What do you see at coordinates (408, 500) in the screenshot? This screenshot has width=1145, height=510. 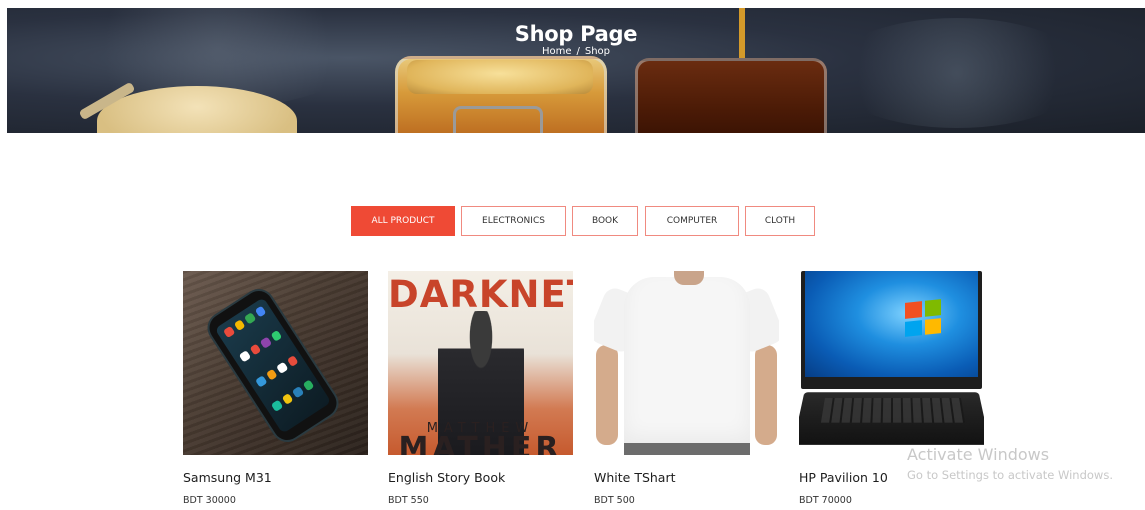 I see `product-price: BDT 550` at bounding box center [408, 500].